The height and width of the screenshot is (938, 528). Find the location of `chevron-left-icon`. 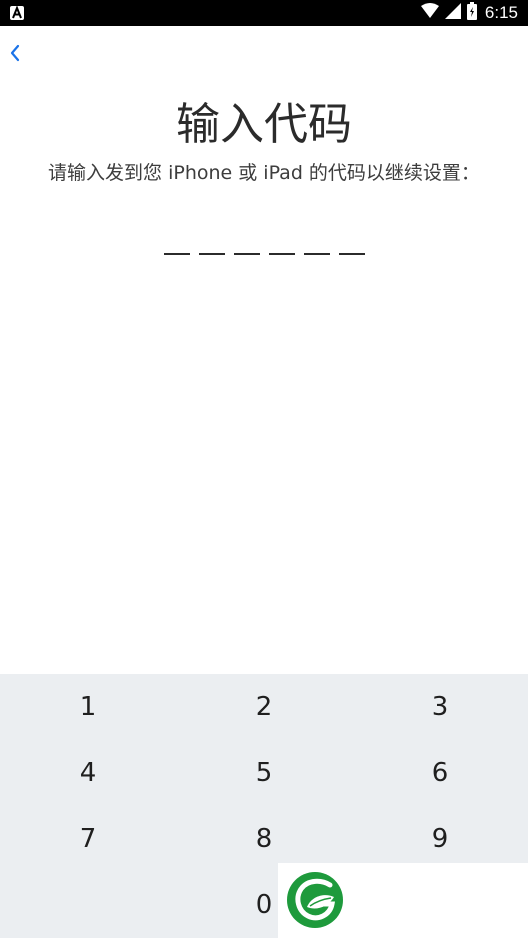

chevron-left-icon is located at coordinates (16, 57).